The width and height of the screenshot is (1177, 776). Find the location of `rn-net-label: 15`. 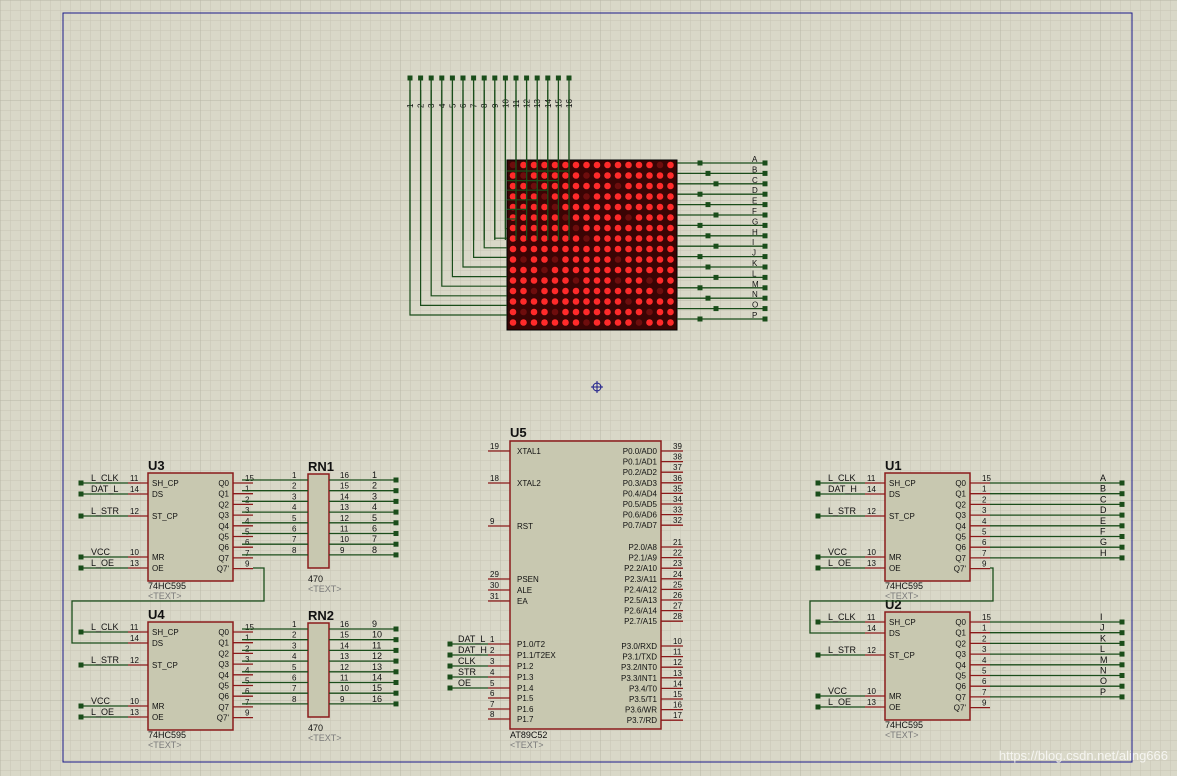

rn-net-label: 15 is located at coordinates (377, 688).